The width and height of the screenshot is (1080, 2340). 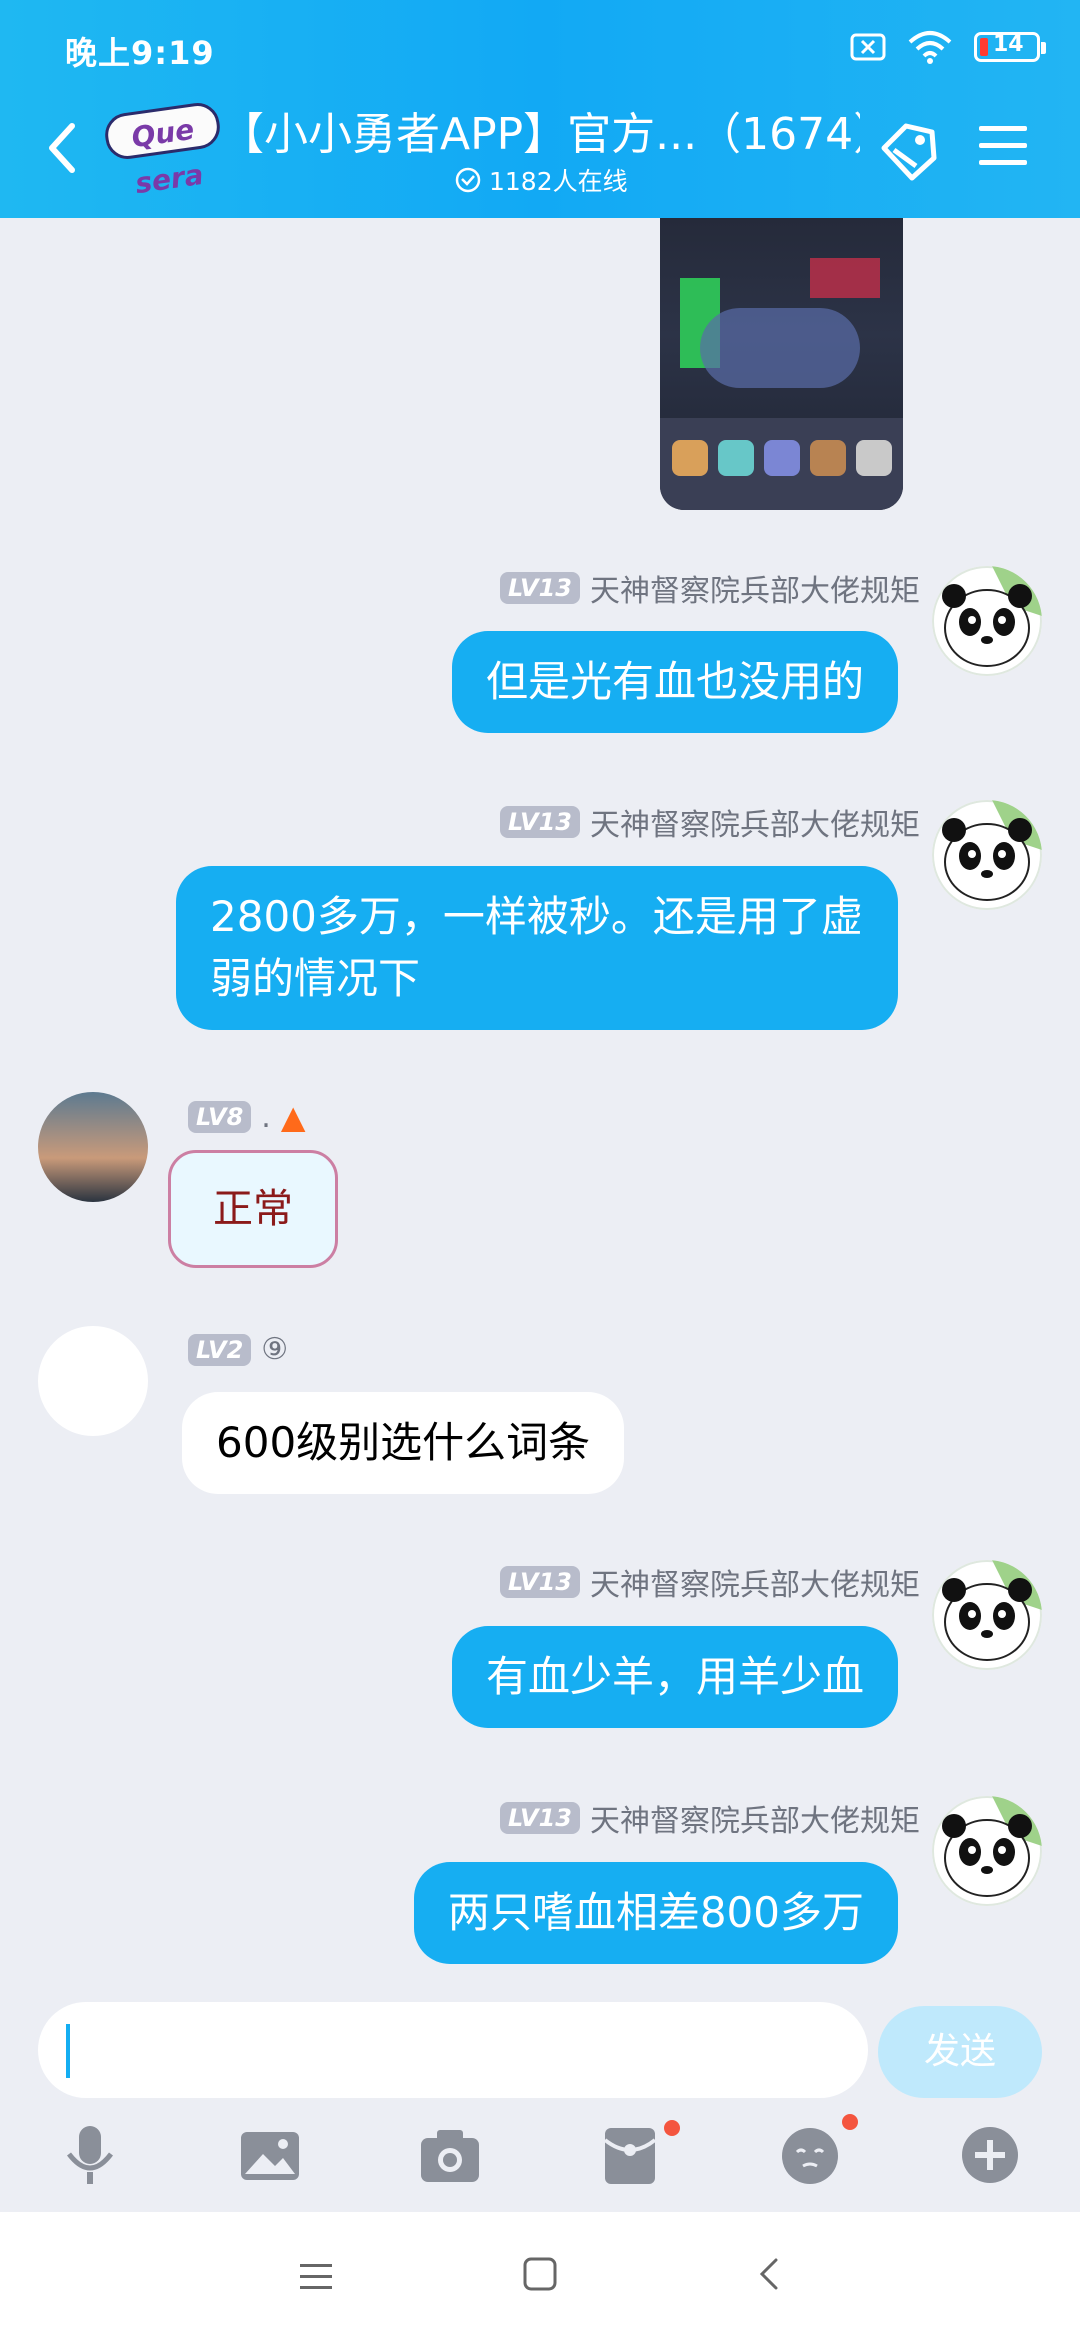 I want to click on toolbar, so click(x=540, y=2162).